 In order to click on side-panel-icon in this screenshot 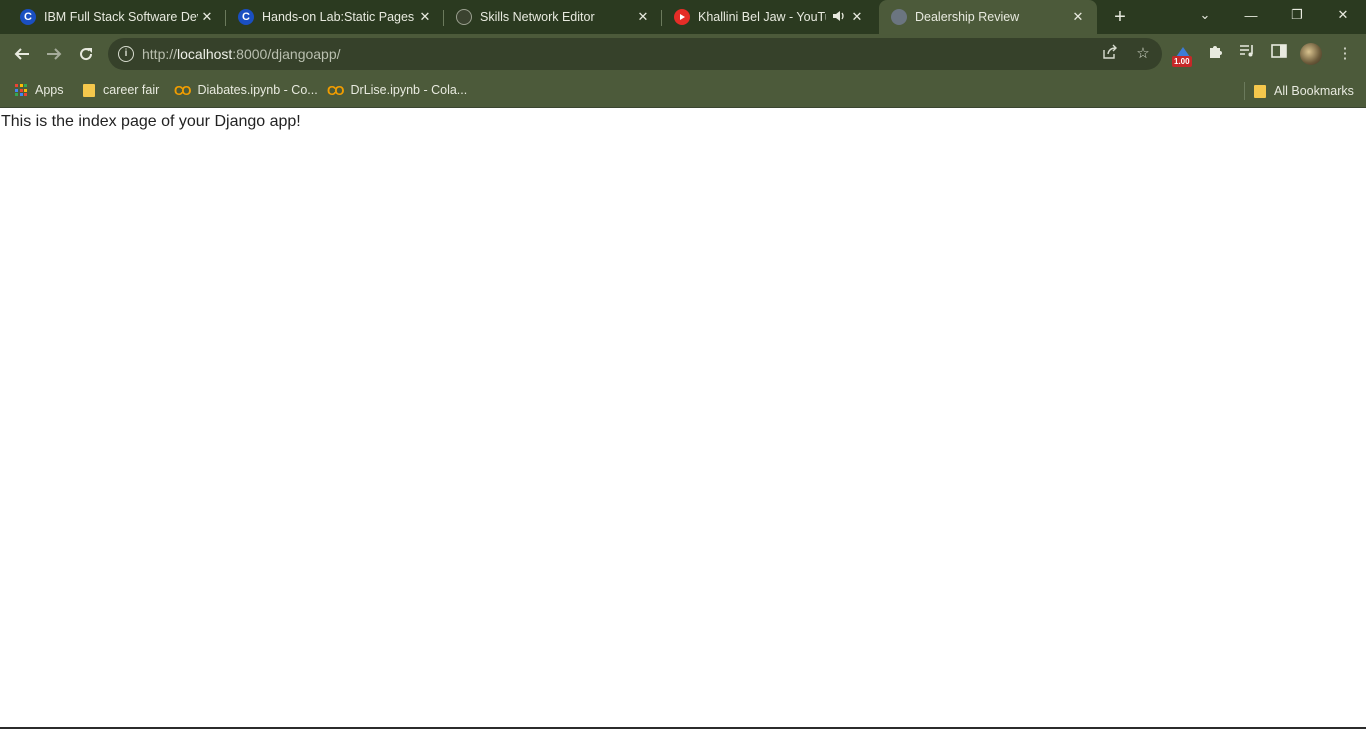, I will do `click(1279, 54)`.